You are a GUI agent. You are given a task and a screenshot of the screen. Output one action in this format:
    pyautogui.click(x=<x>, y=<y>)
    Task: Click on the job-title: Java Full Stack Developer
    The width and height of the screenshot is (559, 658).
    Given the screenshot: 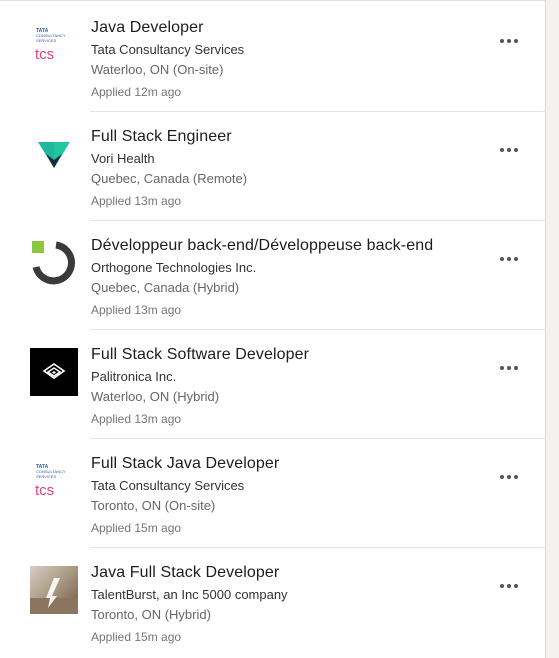 What is the action you would take?
    pyautogui.click(x=185, y=573)
    